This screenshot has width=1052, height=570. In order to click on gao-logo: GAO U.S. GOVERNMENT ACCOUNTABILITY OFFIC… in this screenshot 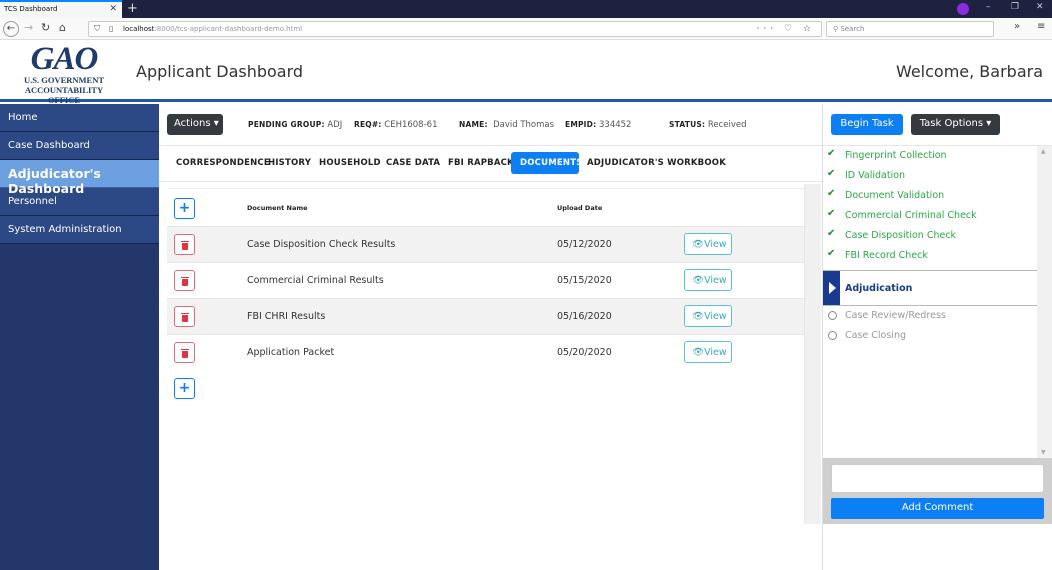, I will do `click(64, 74)`.